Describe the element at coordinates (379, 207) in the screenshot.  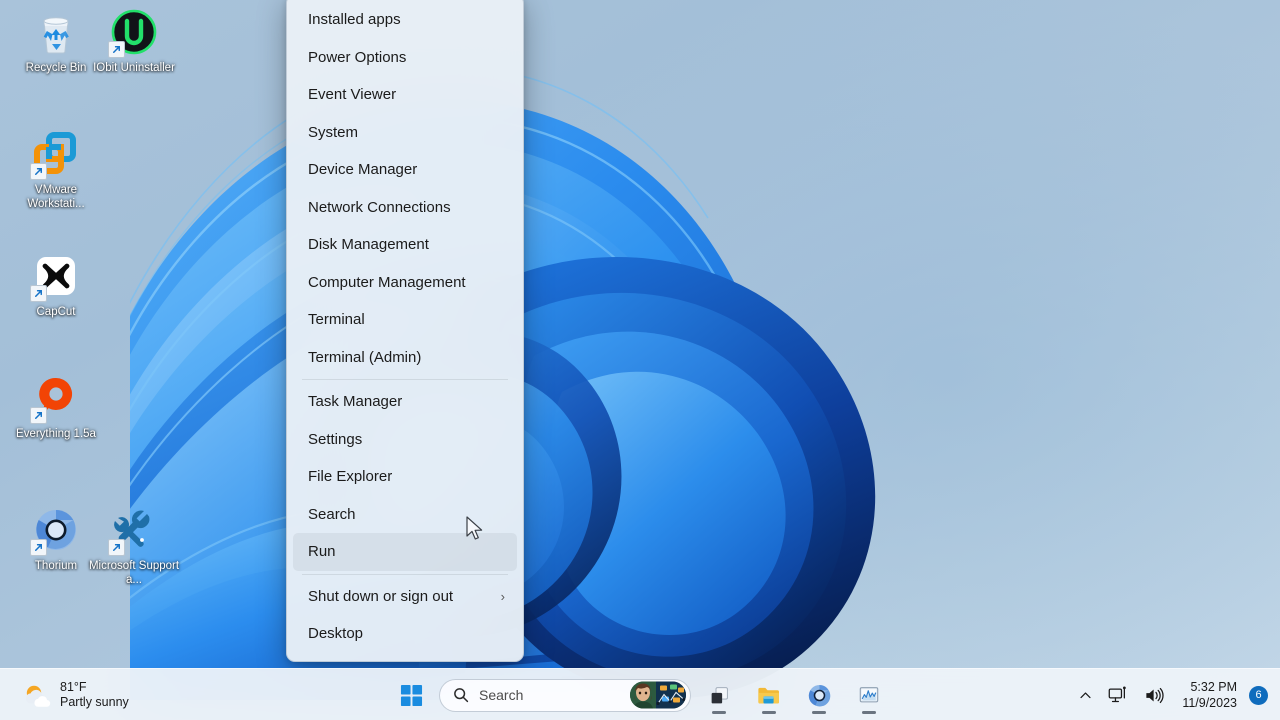
I see `menu-item-label: Network Connections` at that location.